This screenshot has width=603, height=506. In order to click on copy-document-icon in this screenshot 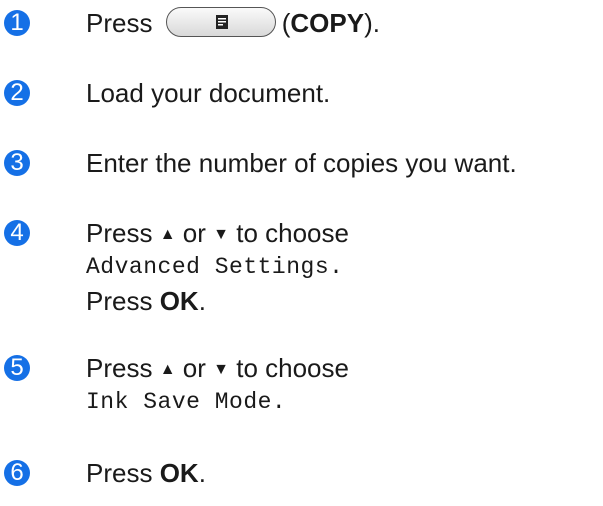, I will do `click(221, 22)`.